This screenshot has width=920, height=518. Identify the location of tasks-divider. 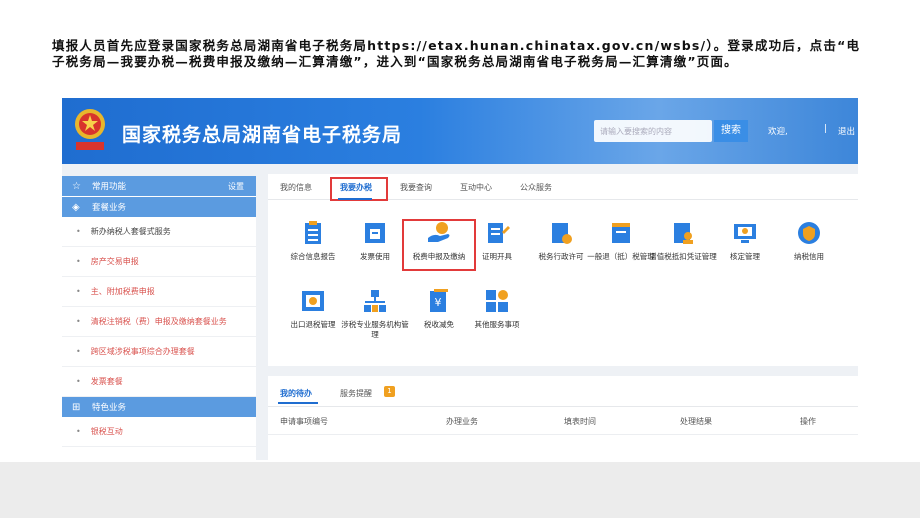
(563, 406).